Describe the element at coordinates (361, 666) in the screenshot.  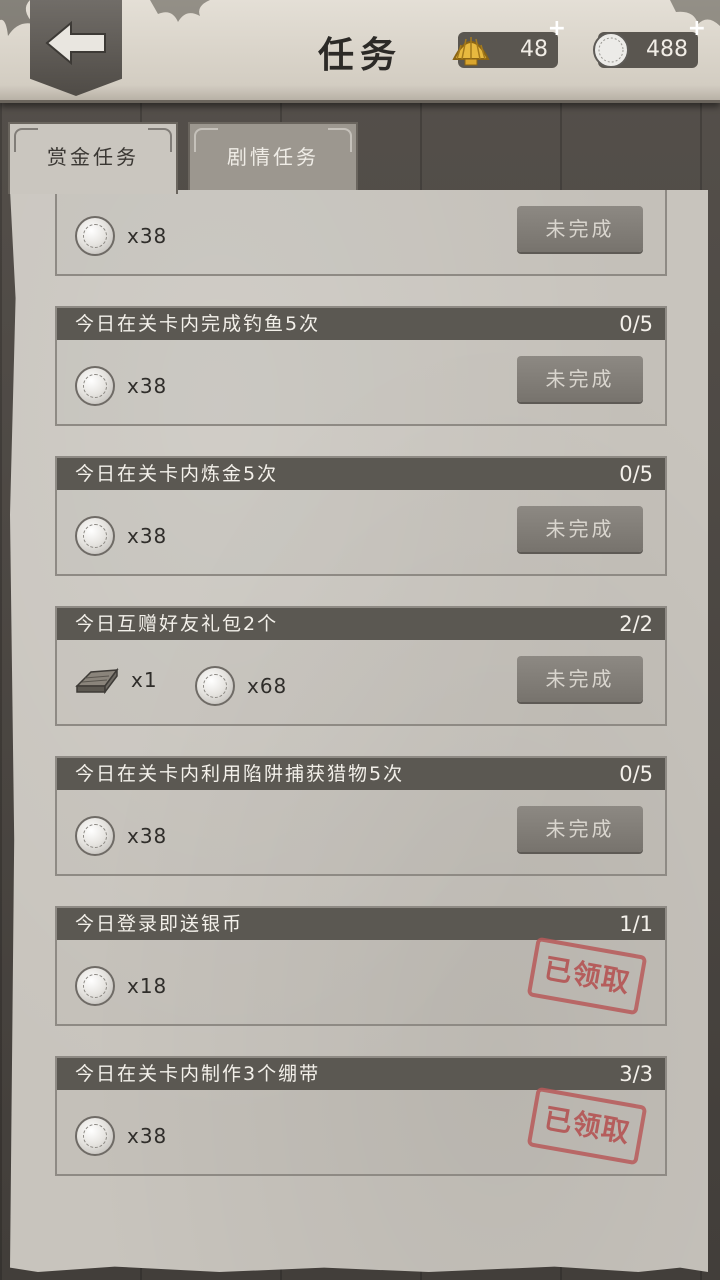
I see `task-card: 今日互赠好友礼包2个 2/2 x1 x68 未完成` at that location.